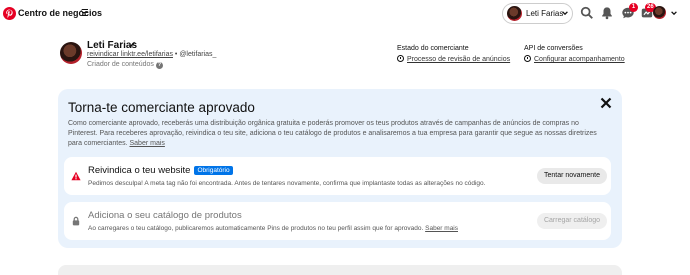 Image resolution: width=690 pixels, height=275 pixels. I want to click on account-avatar, so click(514, 13).